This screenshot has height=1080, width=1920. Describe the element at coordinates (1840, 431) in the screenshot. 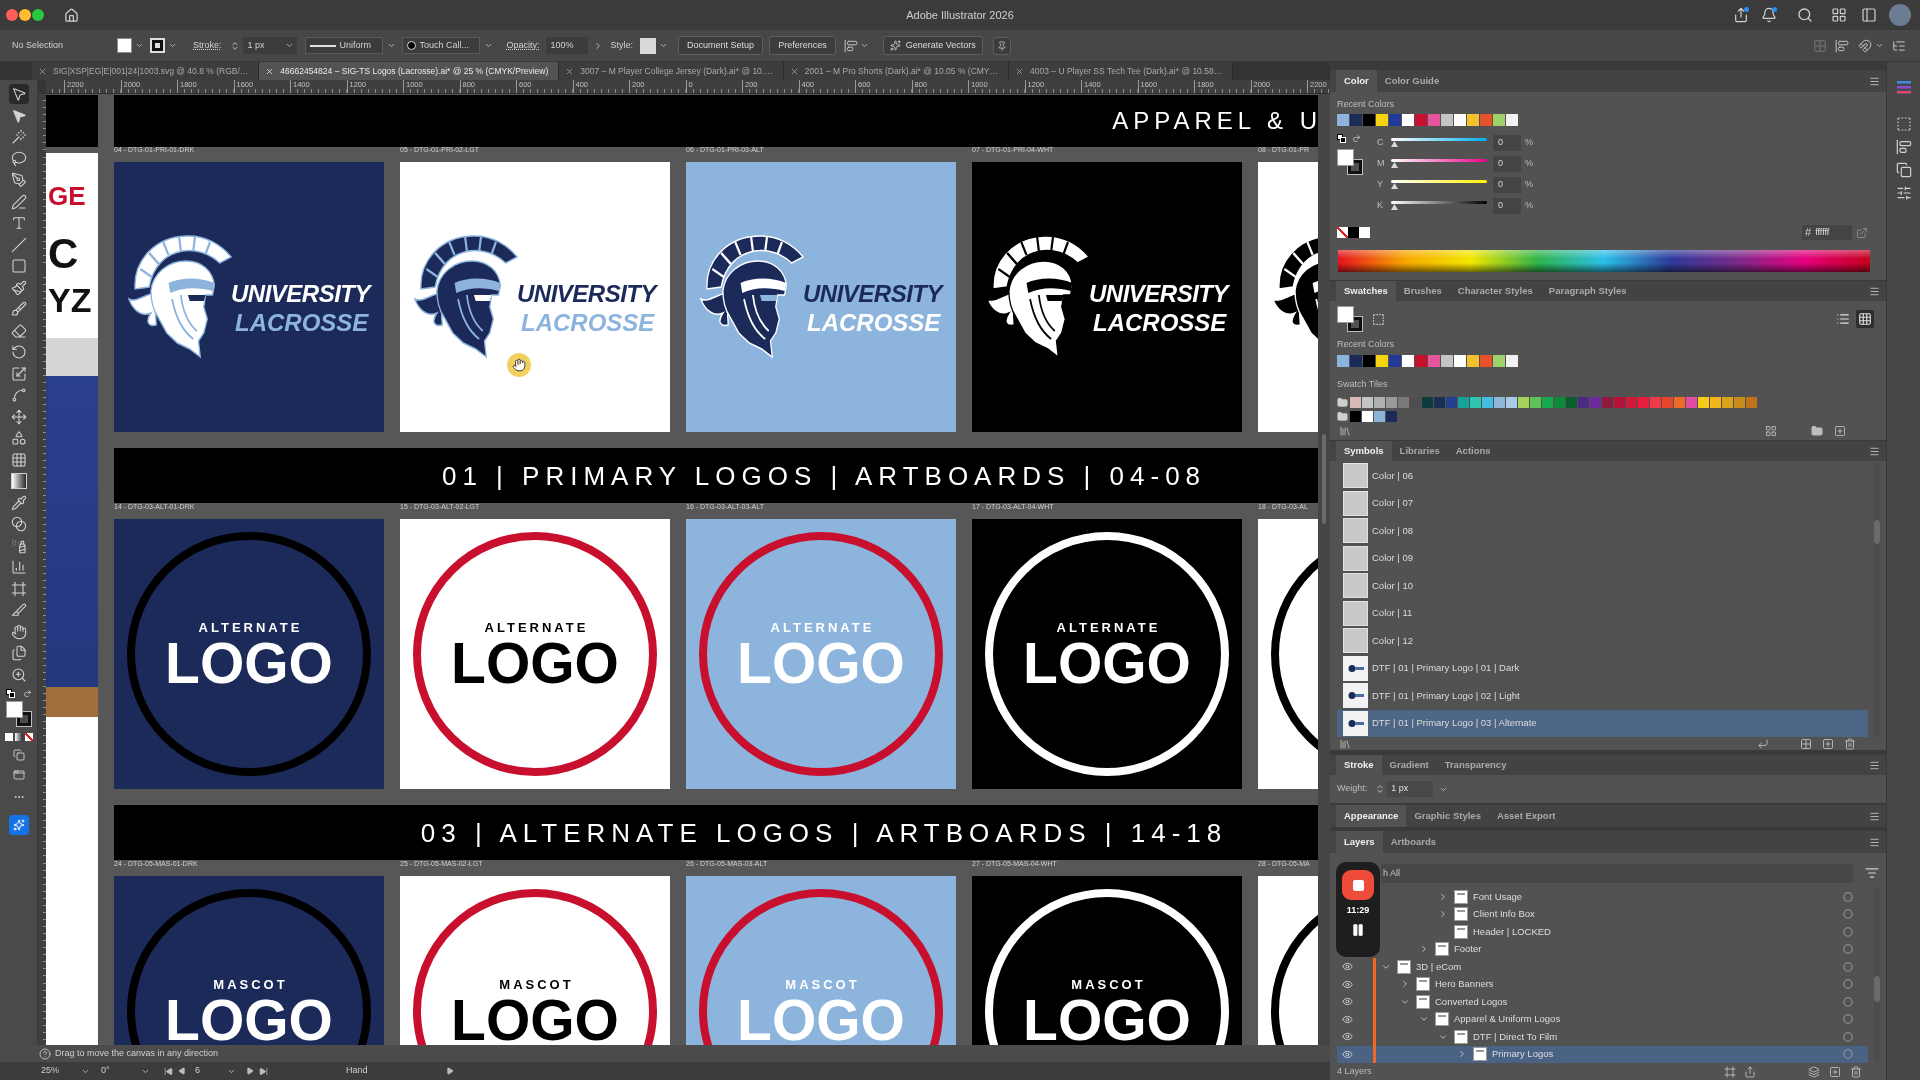

I see `square-plus-icon` at that location.